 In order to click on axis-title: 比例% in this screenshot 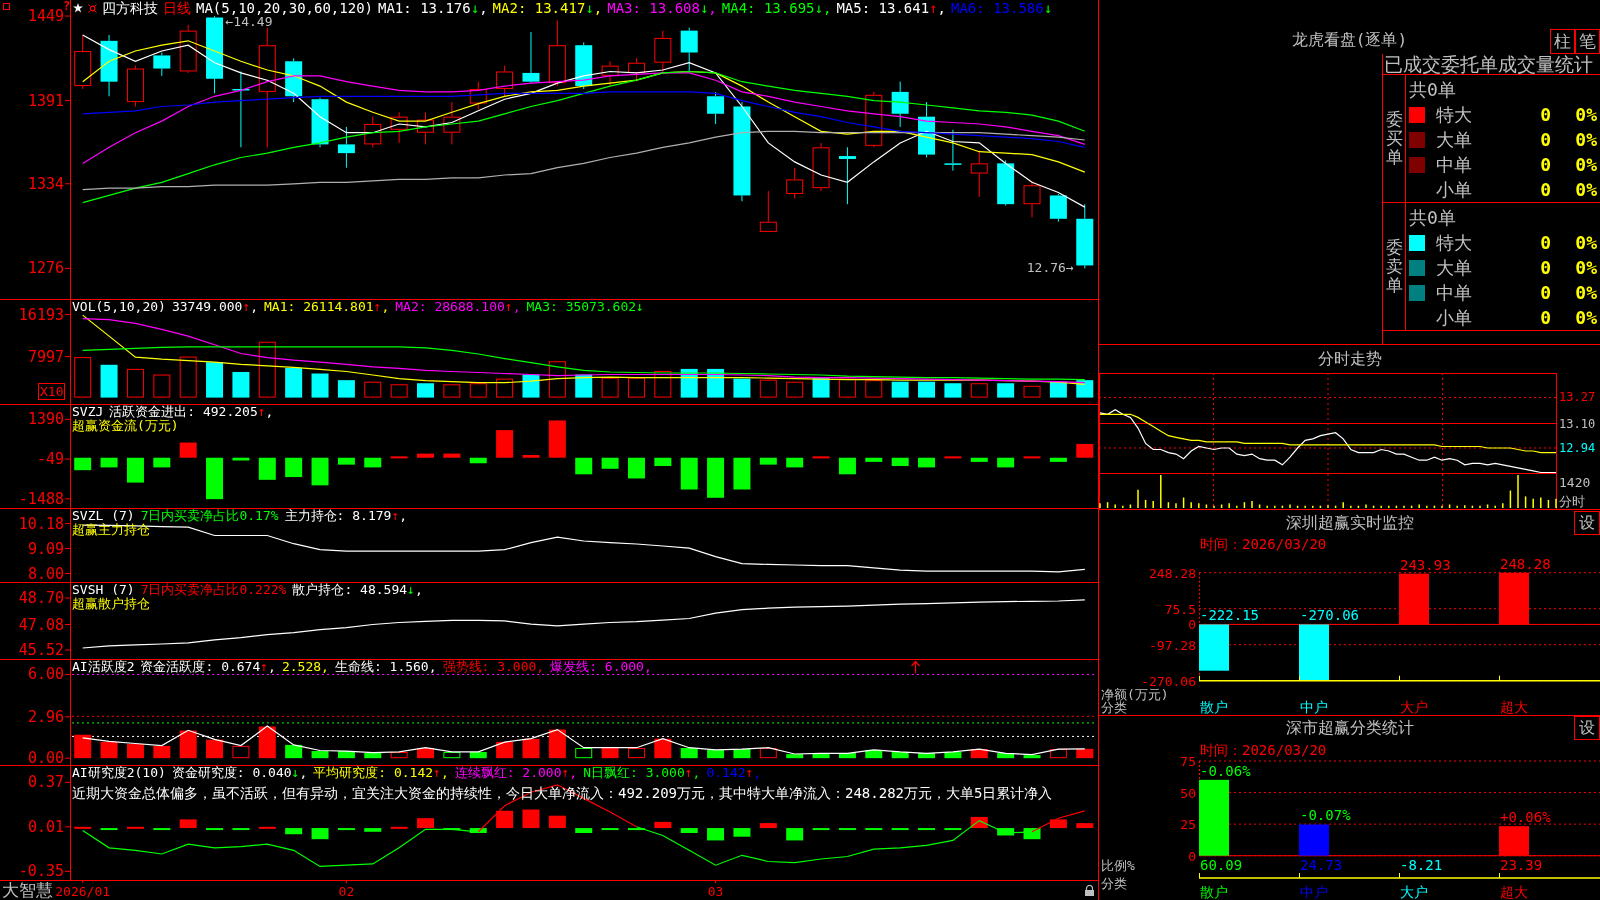, I will do `click(1118, 865)`.